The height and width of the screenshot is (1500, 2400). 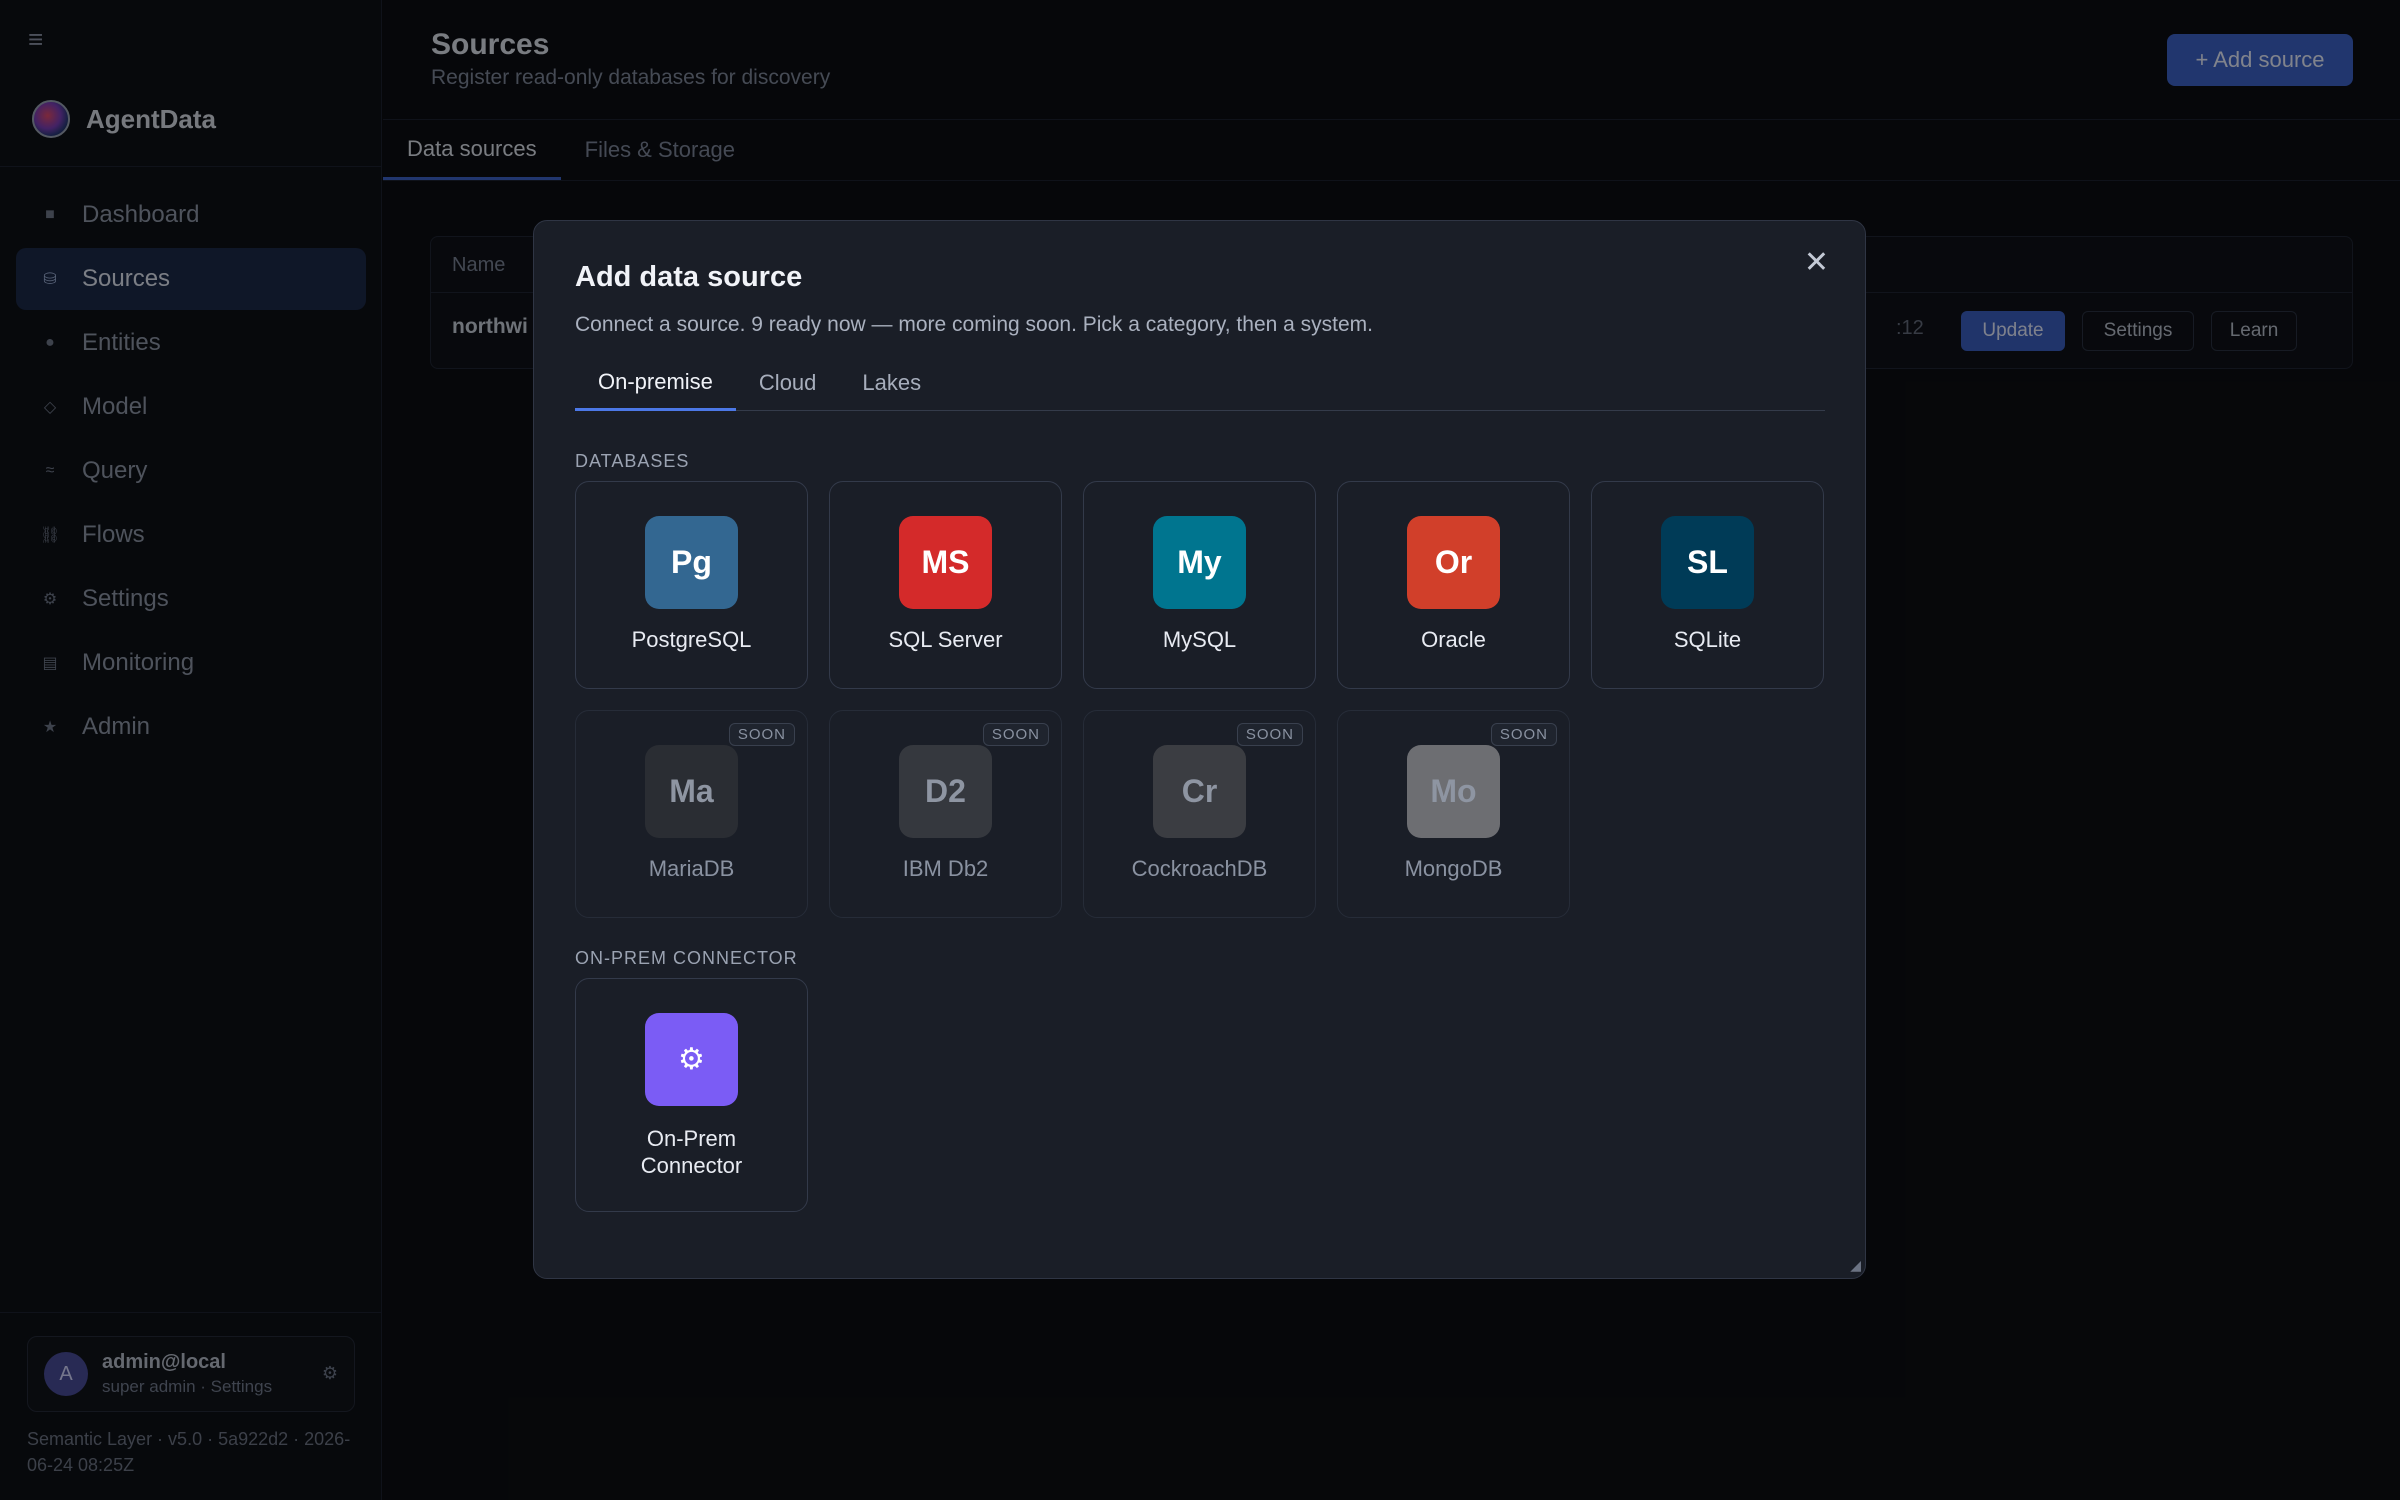 What do you see at coordinates (689, 277) in the screenshot?
I see `modal-title: Add data source` at bounding box center [689, 277].